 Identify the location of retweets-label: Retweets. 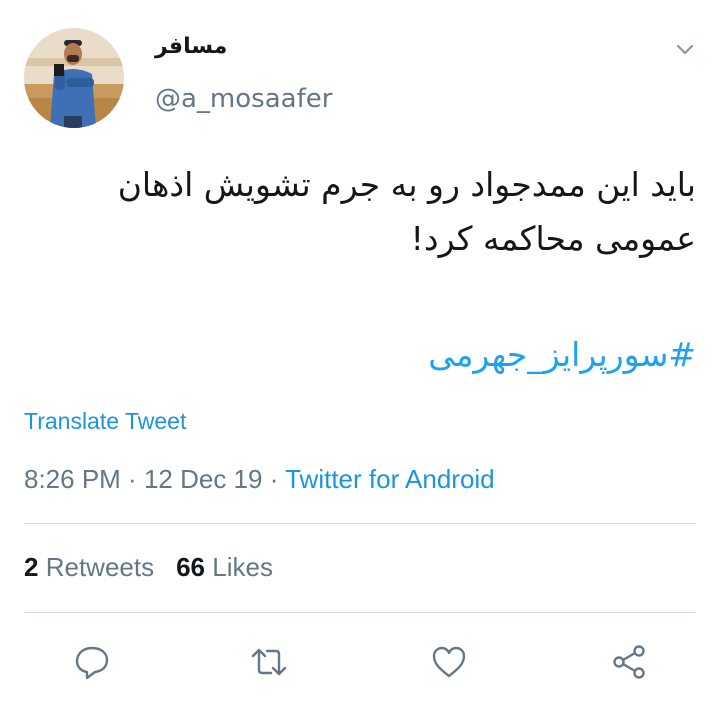
(100, 567).